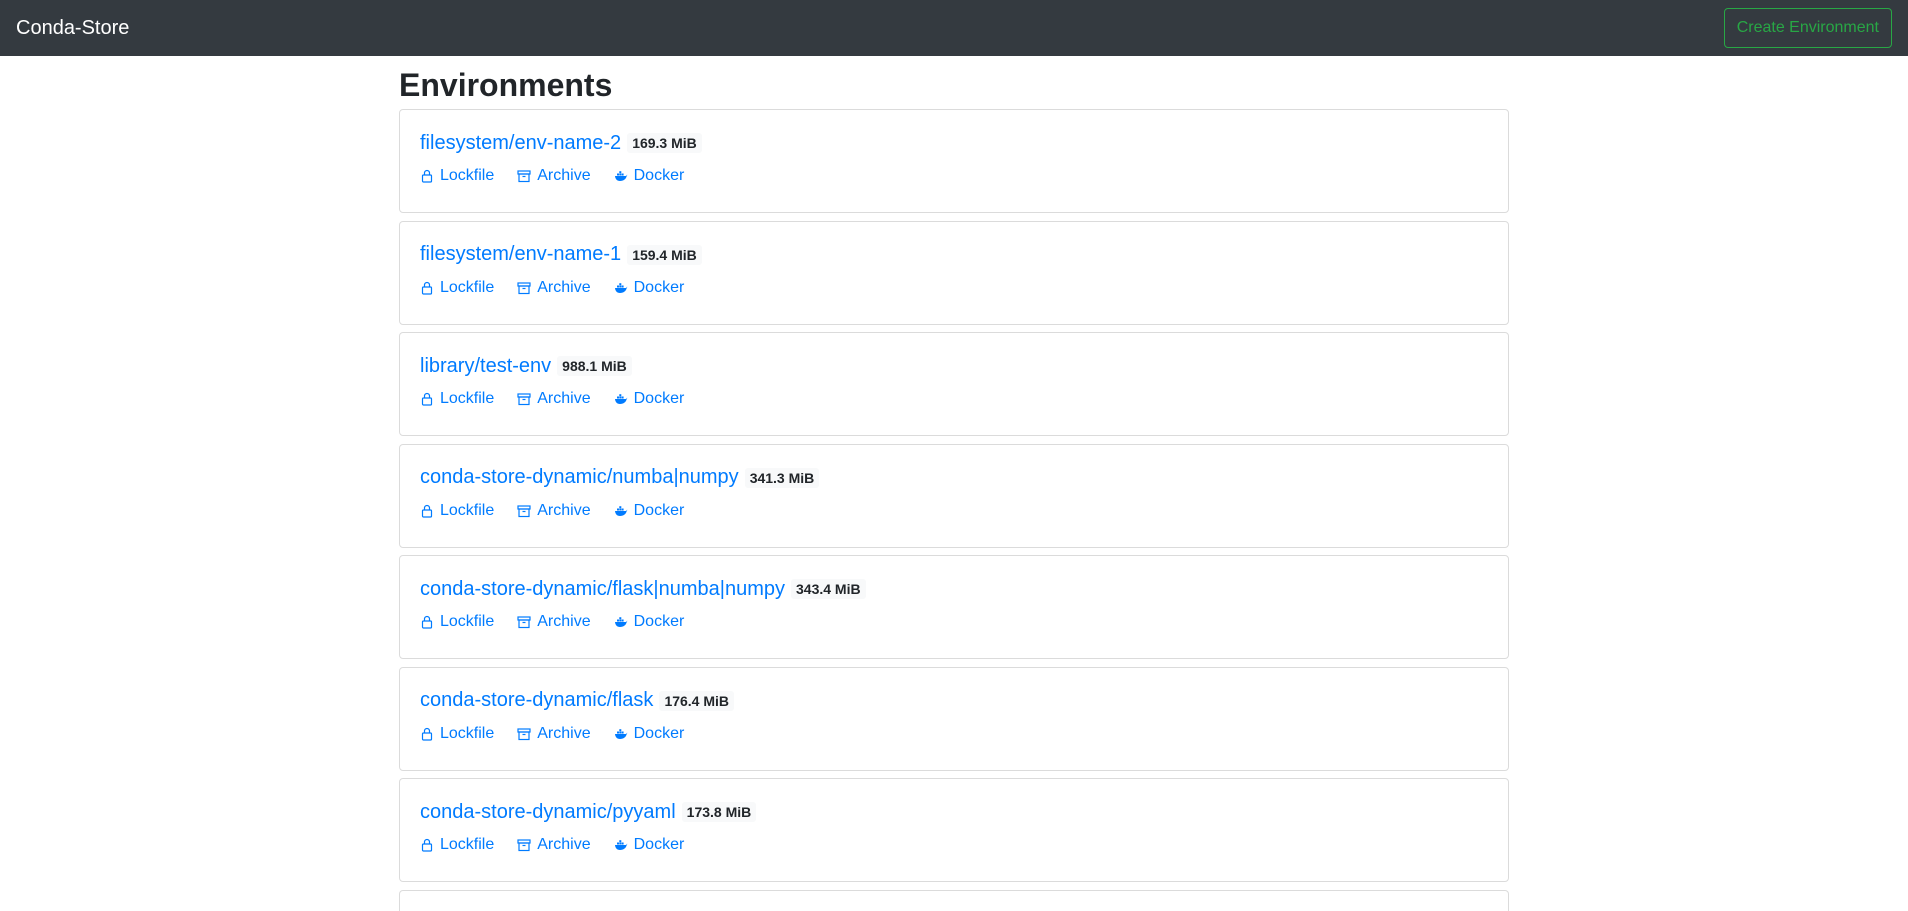  What do you see at coordinates (485, 366) in the screenshot?
I see `environment-name-link: library/test-env` at bounding box center [485, 366].